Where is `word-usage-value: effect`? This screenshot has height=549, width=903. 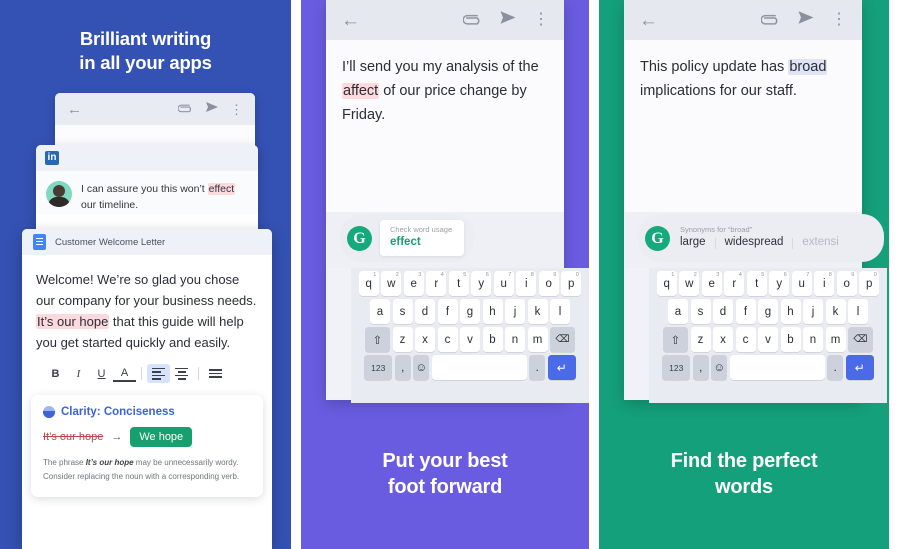
word-usage-value: effect is located at coordinates (421, 243).